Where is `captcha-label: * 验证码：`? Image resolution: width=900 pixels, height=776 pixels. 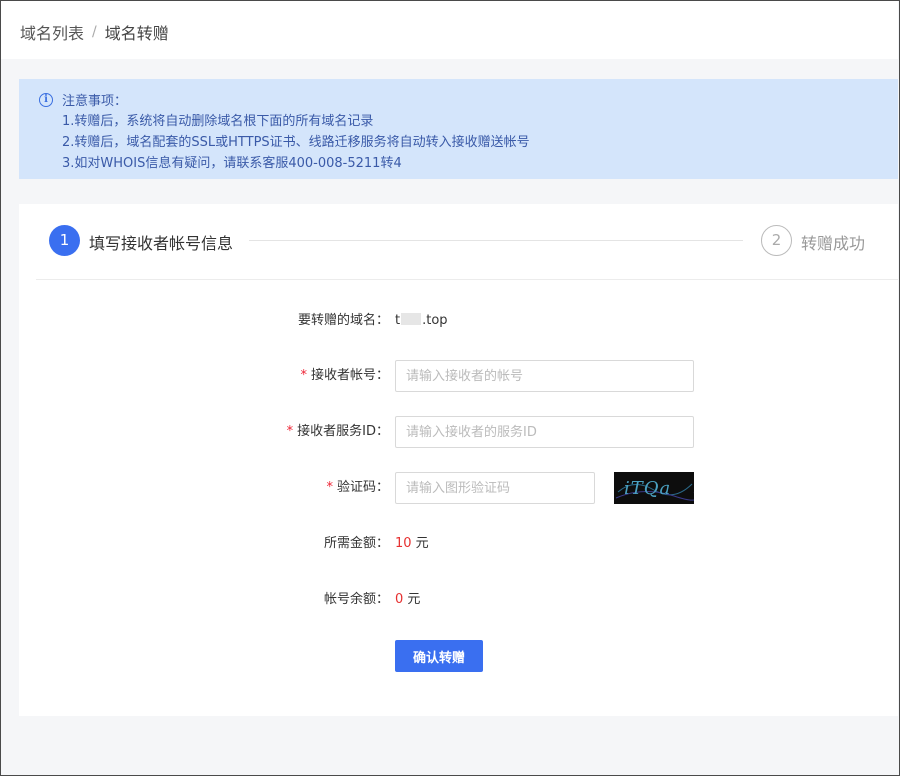 captcha-label: * 验证码： is located at coordinates (357, 488).